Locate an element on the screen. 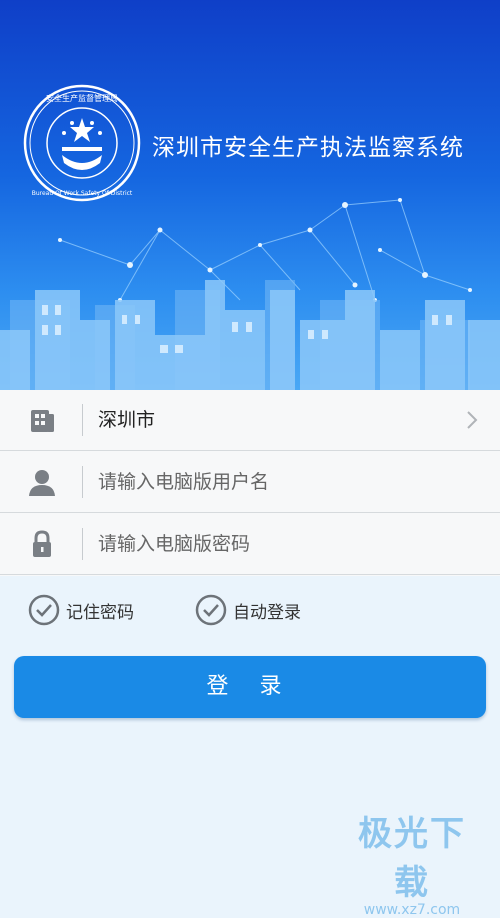  city-value: 深圳市 is located at coordinates (127, 420).